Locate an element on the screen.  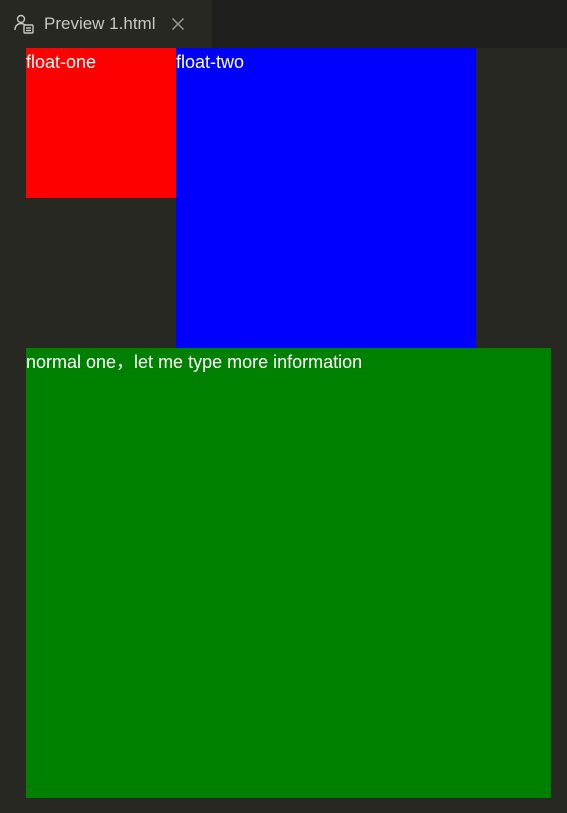
close-icon is located at coordinates (178, 24).